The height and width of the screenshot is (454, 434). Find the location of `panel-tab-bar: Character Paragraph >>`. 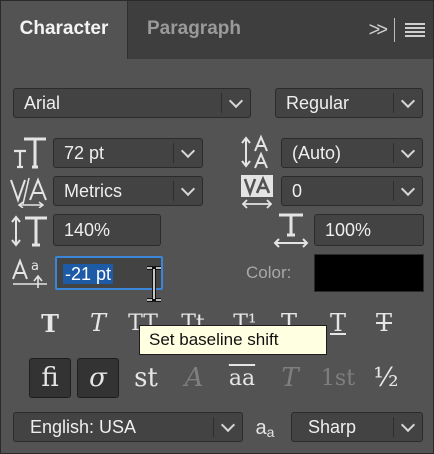

panel-tab-bar: Character Paragraph >> is located at coordinates (217, 30).